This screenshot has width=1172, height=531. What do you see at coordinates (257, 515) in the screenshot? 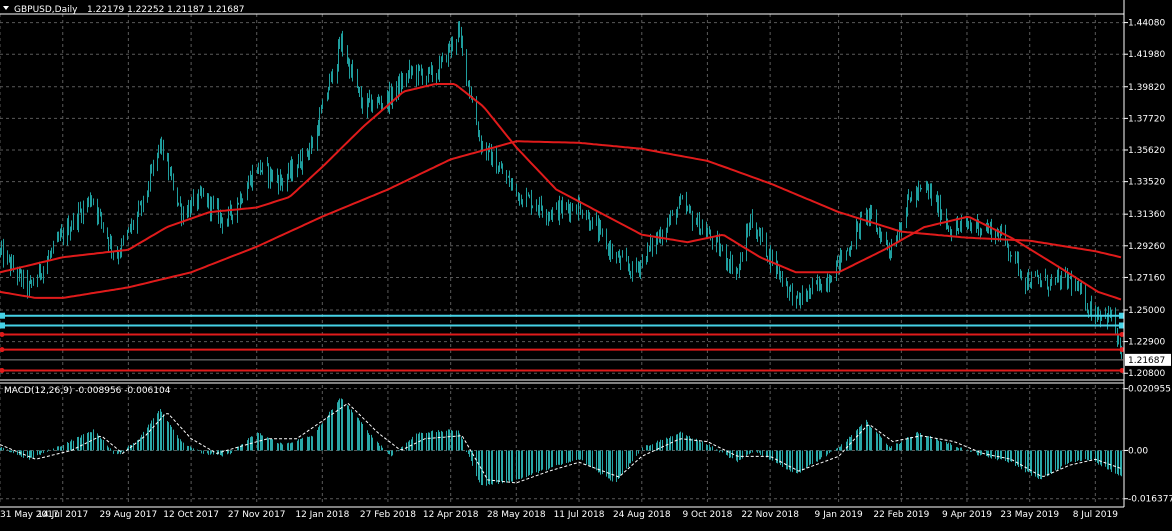
I see `x-tick-label: 27 Nov 2017` at bounding box center [257, 515].